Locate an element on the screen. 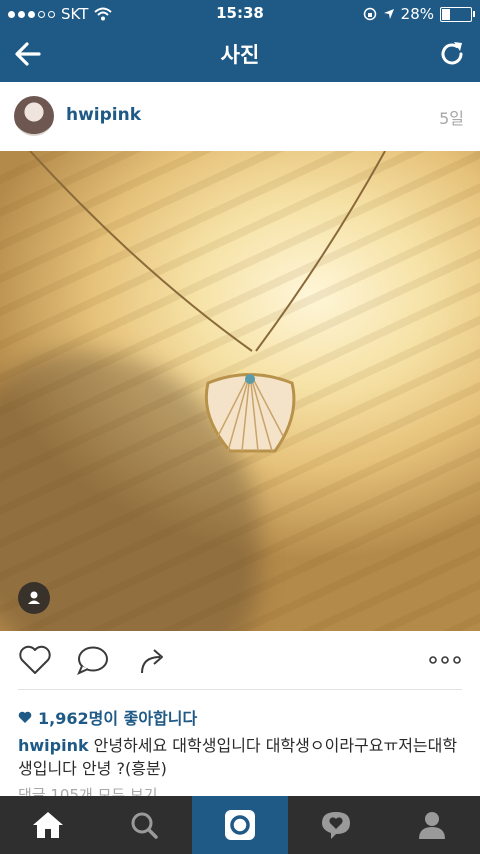 This screenshot has width=480, height=854. post-actions is located at coordinates (240, 660).